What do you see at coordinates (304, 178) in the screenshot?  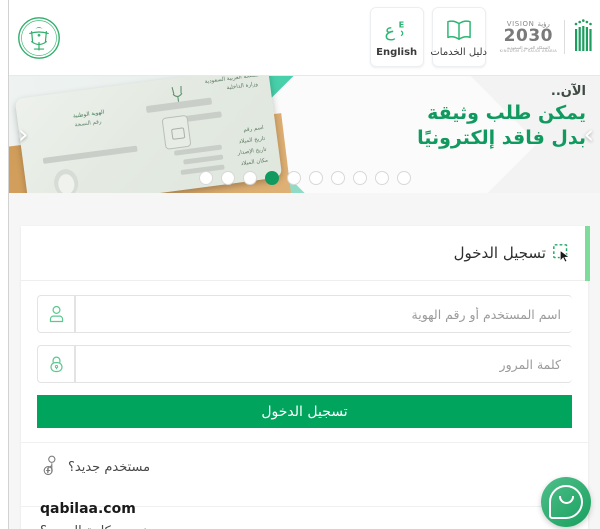 I see `carousel-dots` at bounding box center [304, 178].